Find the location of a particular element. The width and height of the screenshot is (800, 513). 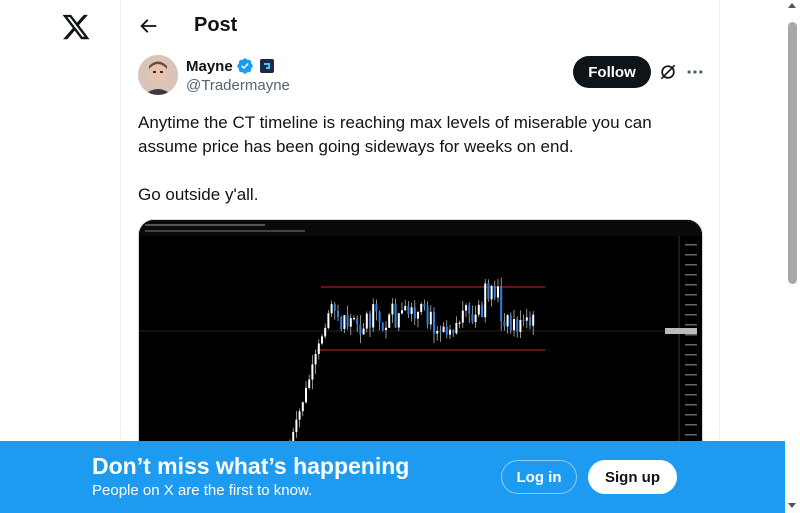

scroll-up-arrow-icon is located at coordinates (792, 5).